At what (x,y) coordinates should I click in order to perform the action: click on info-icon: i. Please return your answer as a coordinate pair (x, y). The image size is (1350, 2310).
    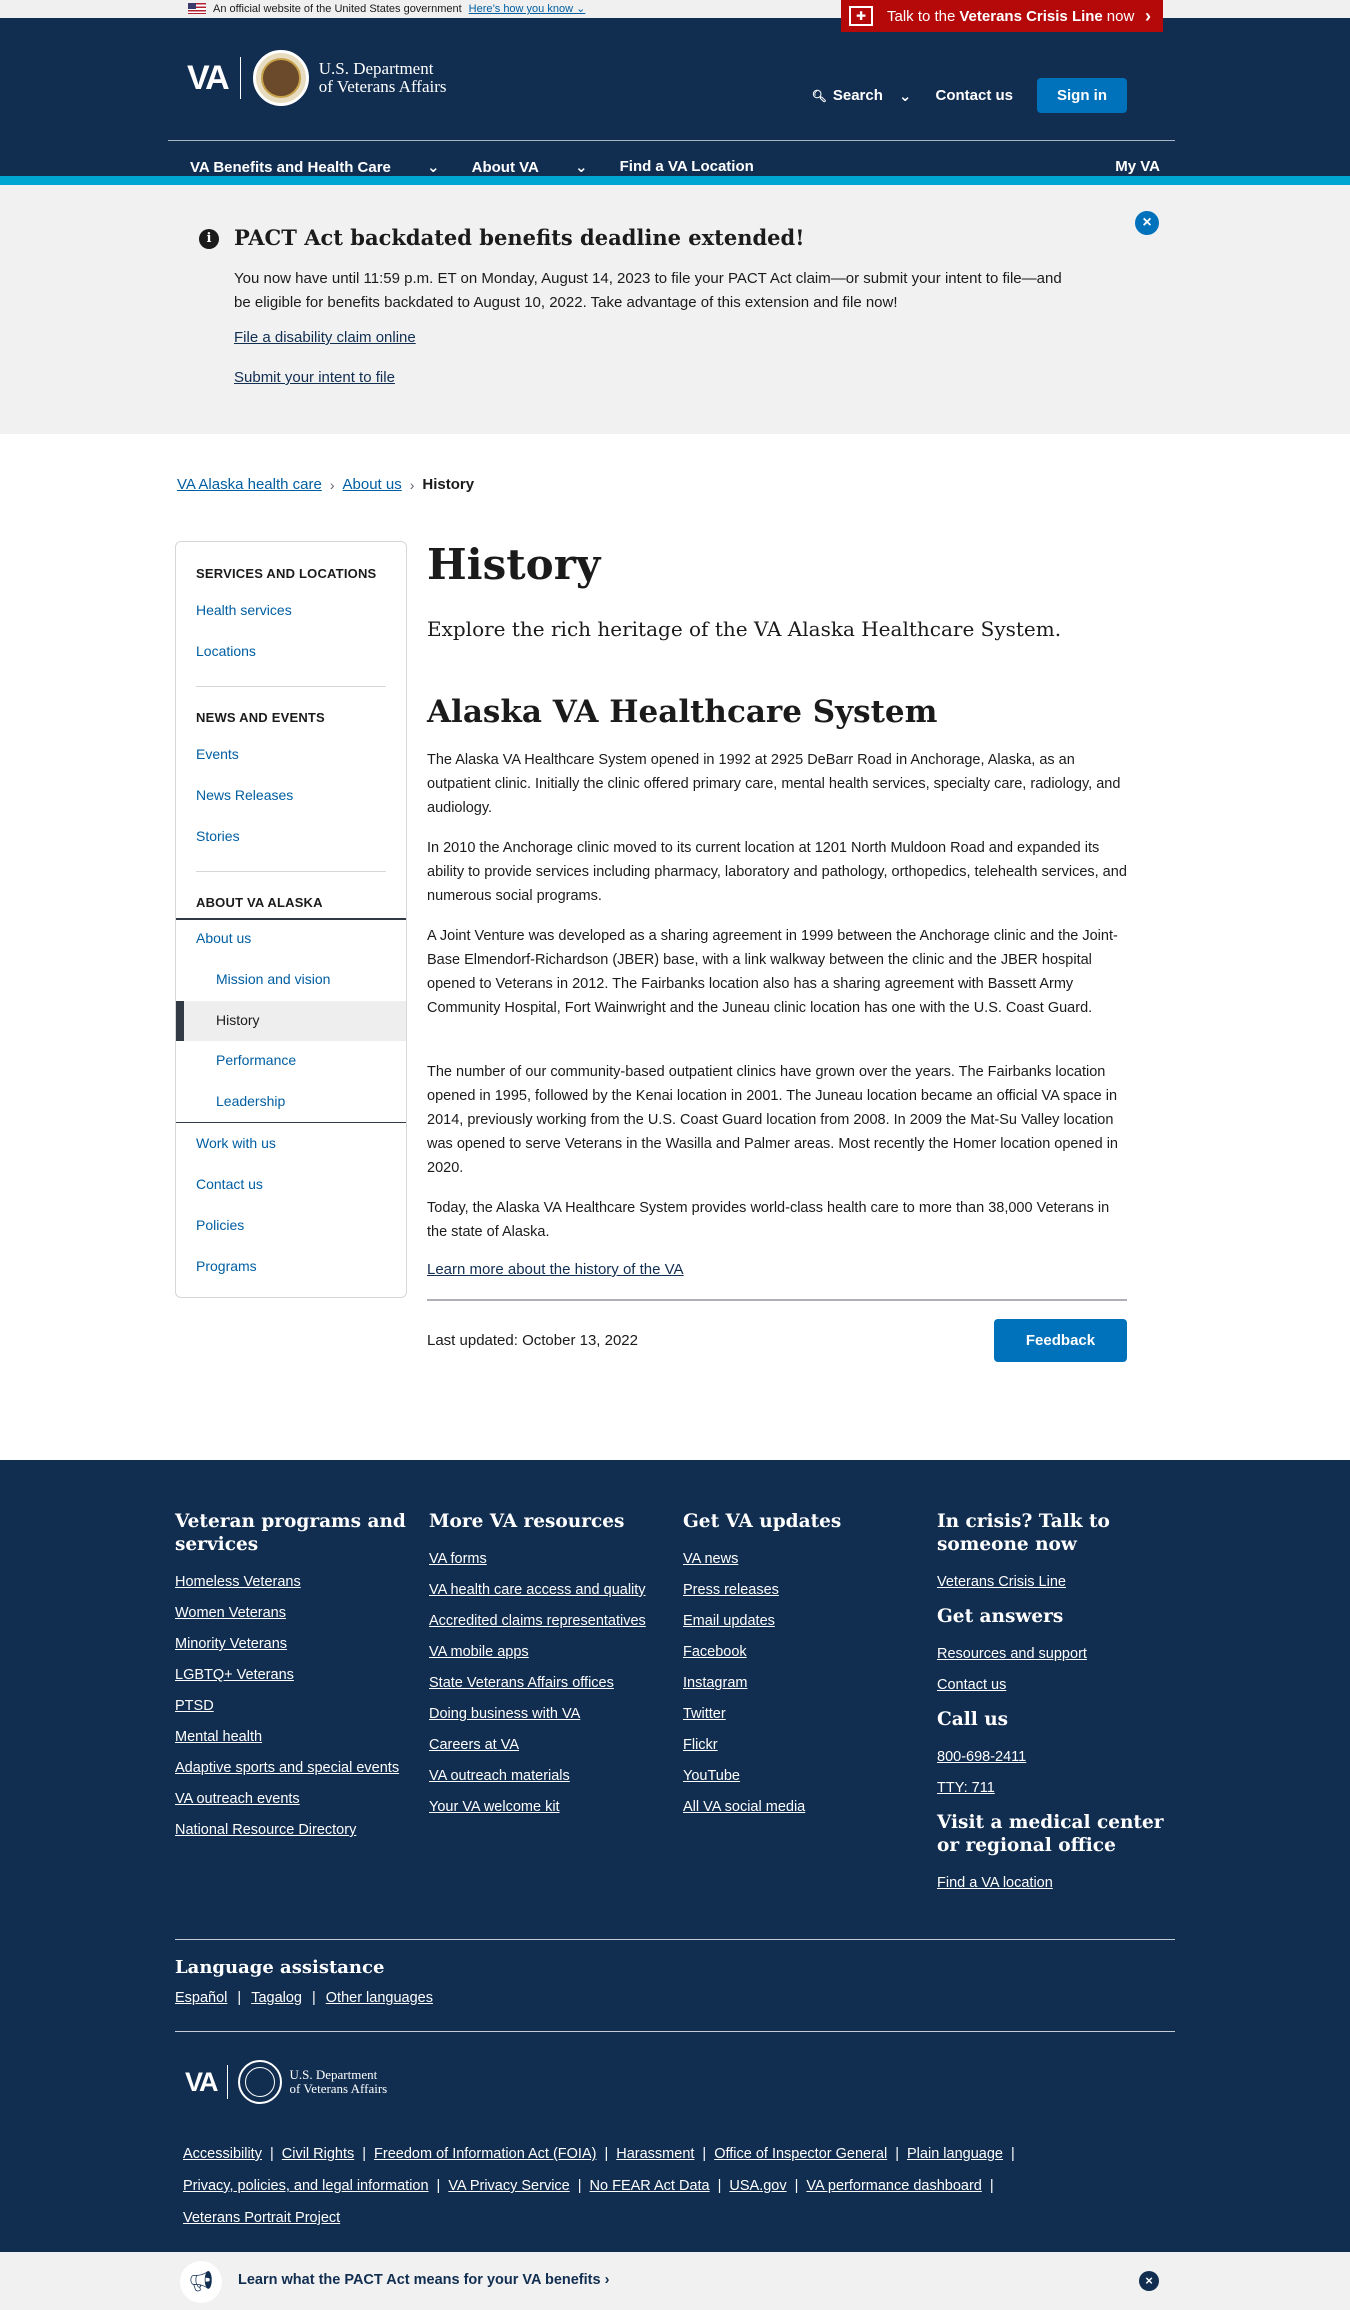
    Looking at the image, I should click on (209, 239).